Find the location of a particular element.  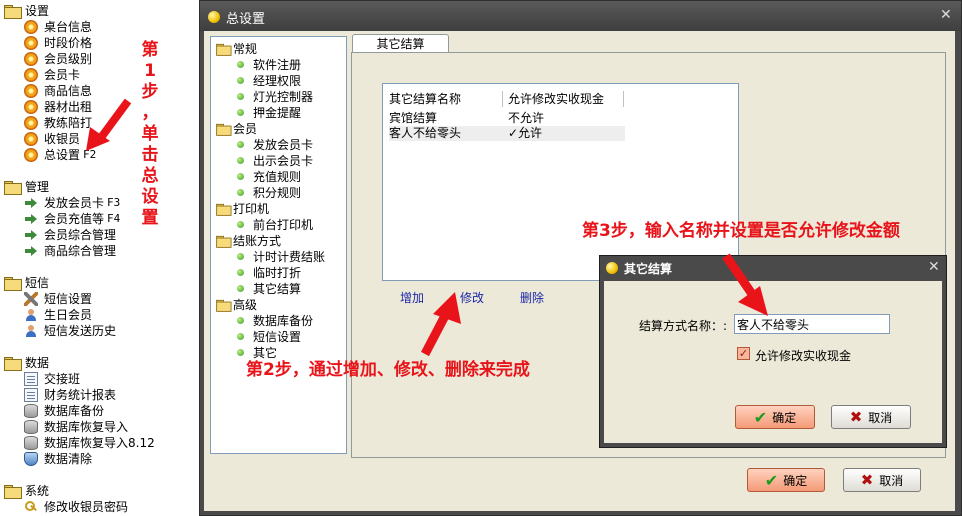

tree-item-db-backup: 数据库备份 is located at coordinates (275, 320).